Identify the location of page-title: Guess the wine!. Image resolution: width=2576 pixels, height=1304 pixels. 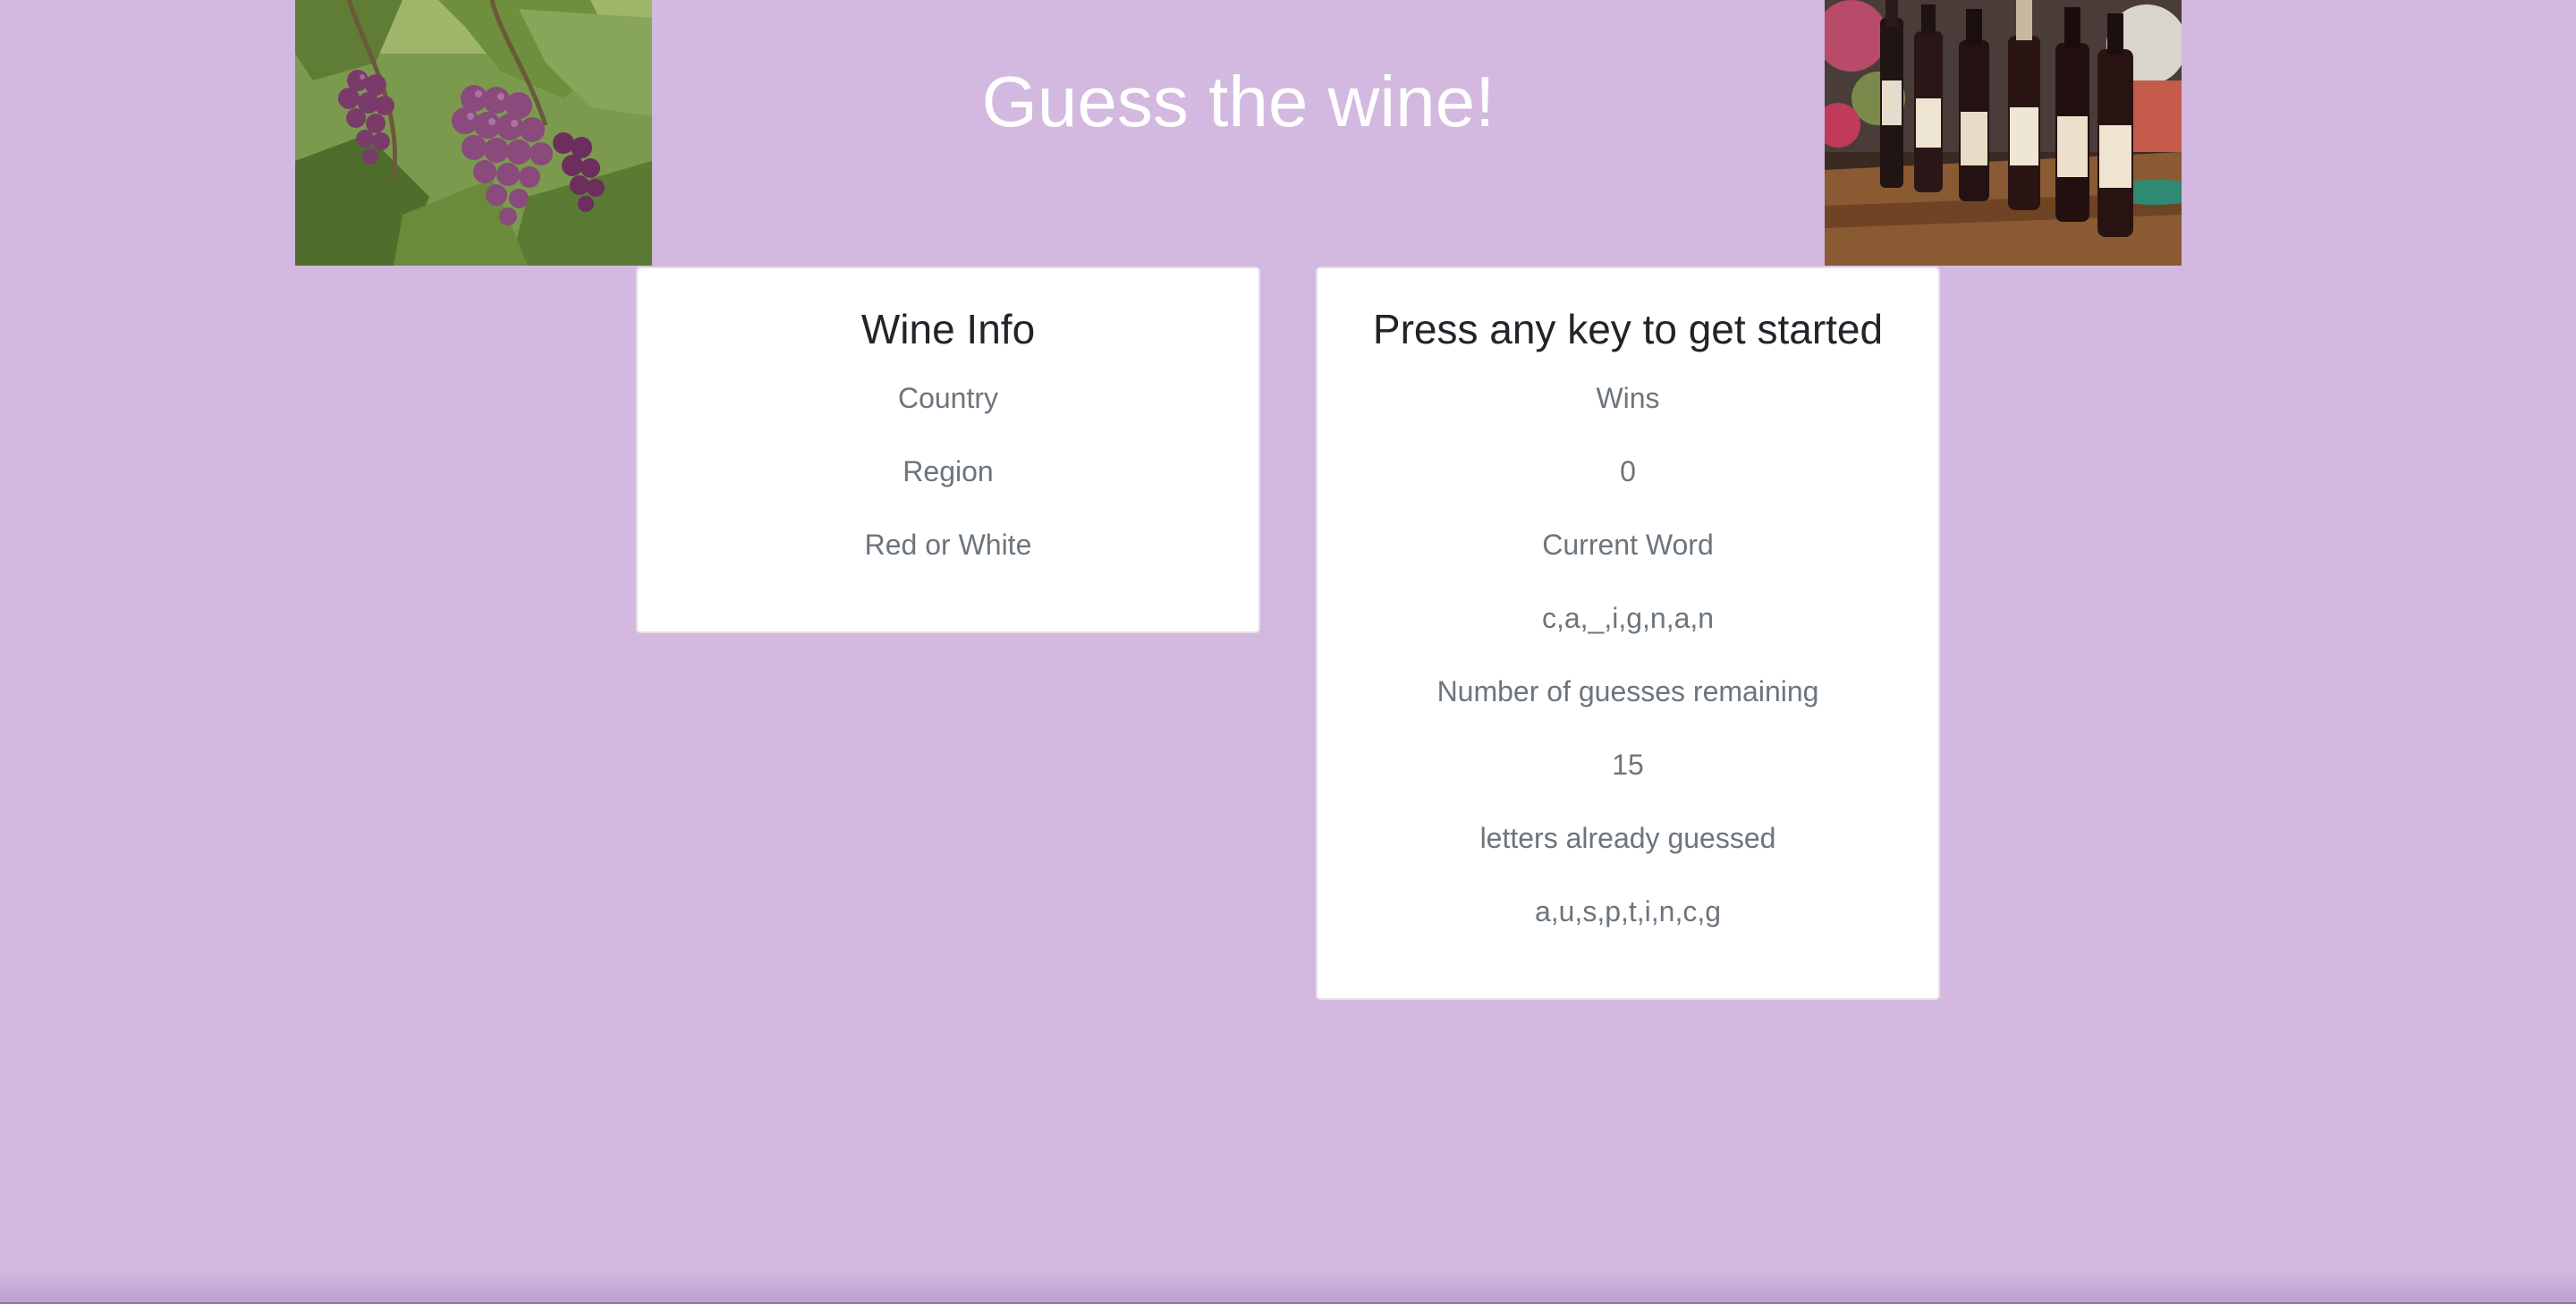
(1238, 101).